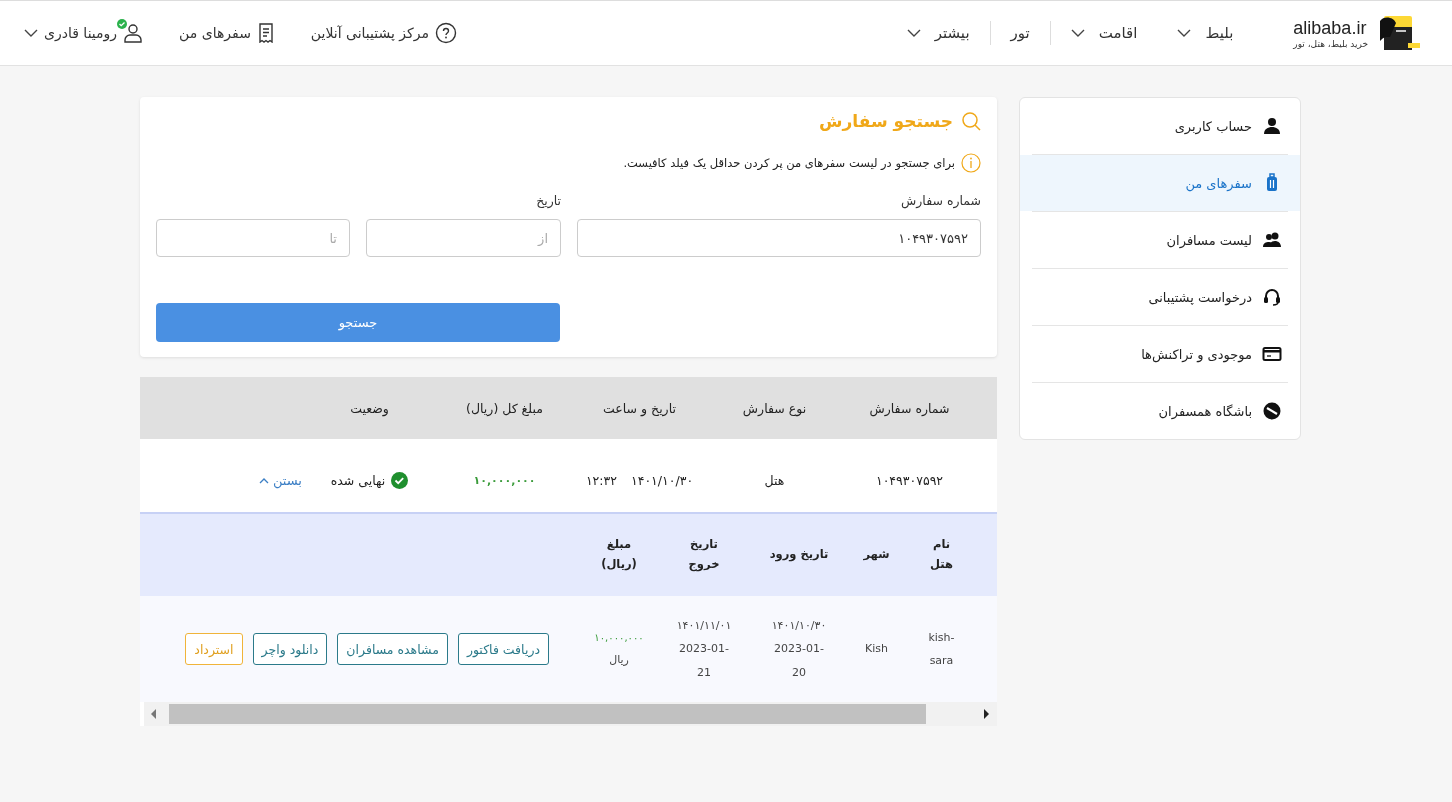 The width and height of the screenshot is (1452, 802). I want to click on user-menu: رومینا قادری, so click(84, 33).